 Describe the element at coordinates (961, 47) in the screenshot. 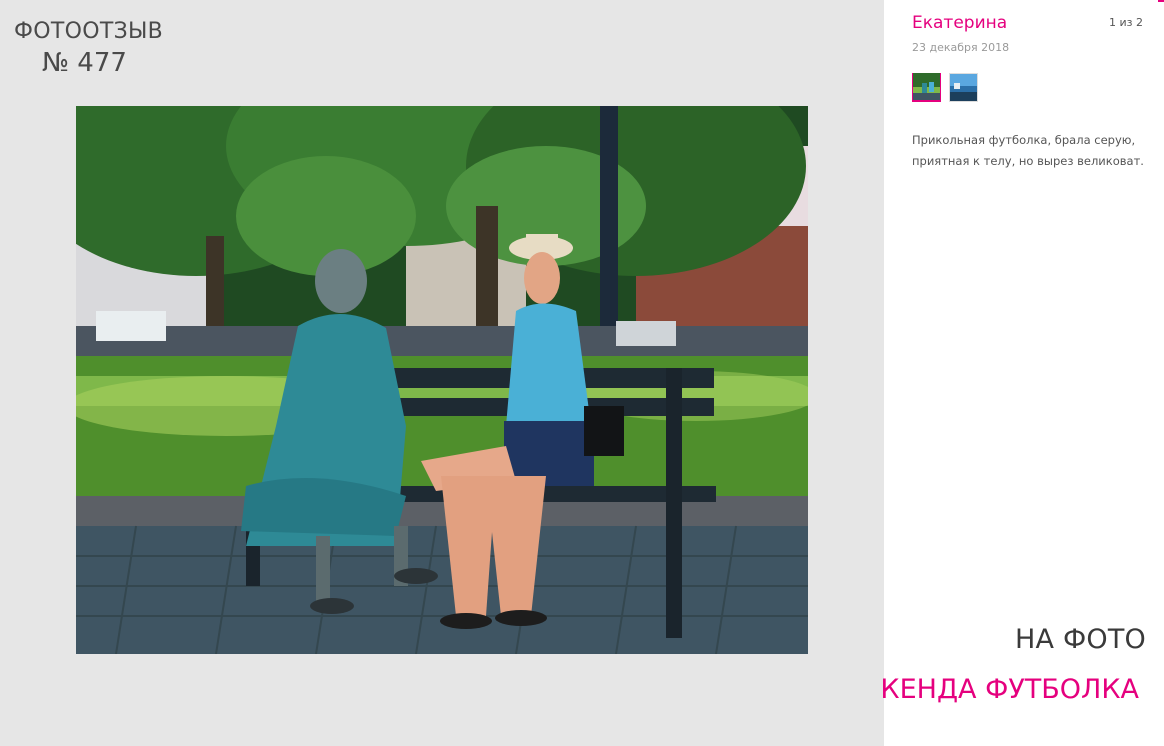

I see `review-date: 23 декабря 2018` at that location.